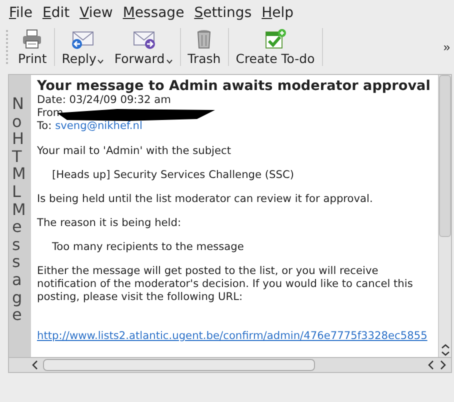  I want to click on menu-item: View, so click(96, 13).